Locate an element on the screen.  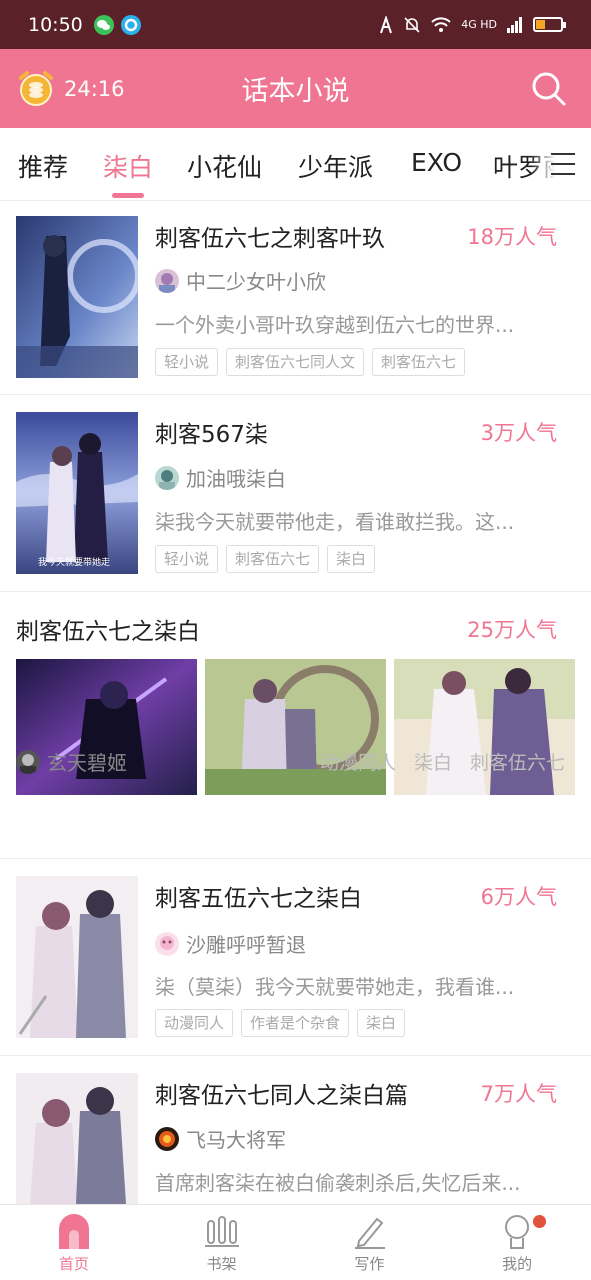
story-title: 刺客伍六七之刺客叶玖 is located at coordinates (270, 236).